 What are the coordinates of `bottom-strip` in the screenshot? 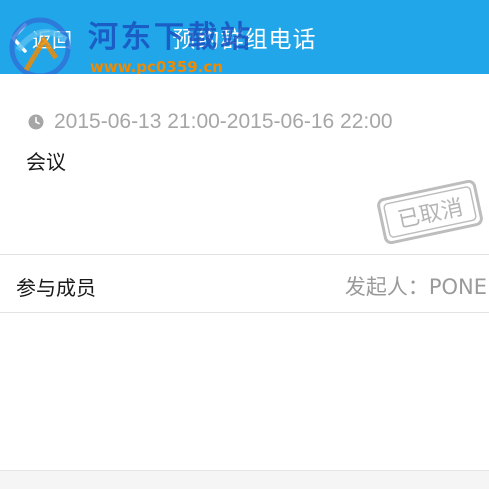 It's located at (244, 479).